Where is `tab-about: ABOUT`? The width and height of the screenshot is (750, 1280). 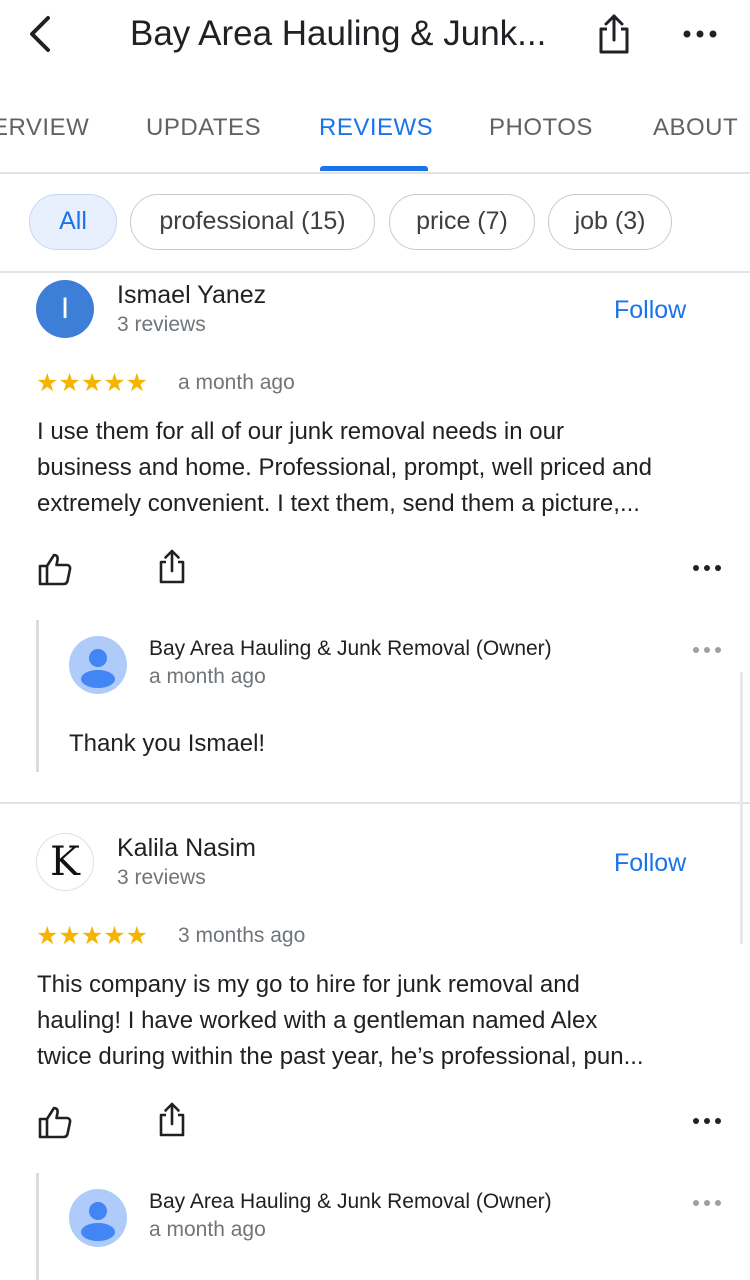
tab-about: ABOUT is located at coordinates (695, 128).